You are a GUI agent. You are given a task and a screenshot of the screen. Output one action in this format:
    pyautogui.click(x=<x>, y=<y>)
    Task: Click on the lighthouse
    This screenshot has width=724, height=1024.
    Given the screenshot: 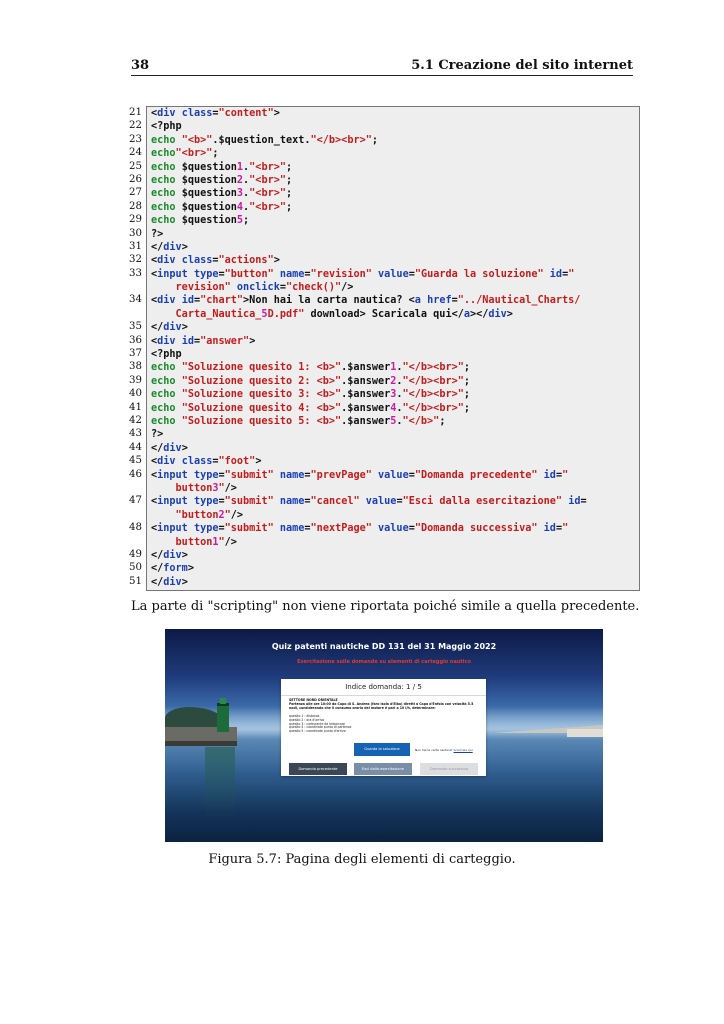 What is the action you would take?
    pyautogui.click(x=223, y=717)
    